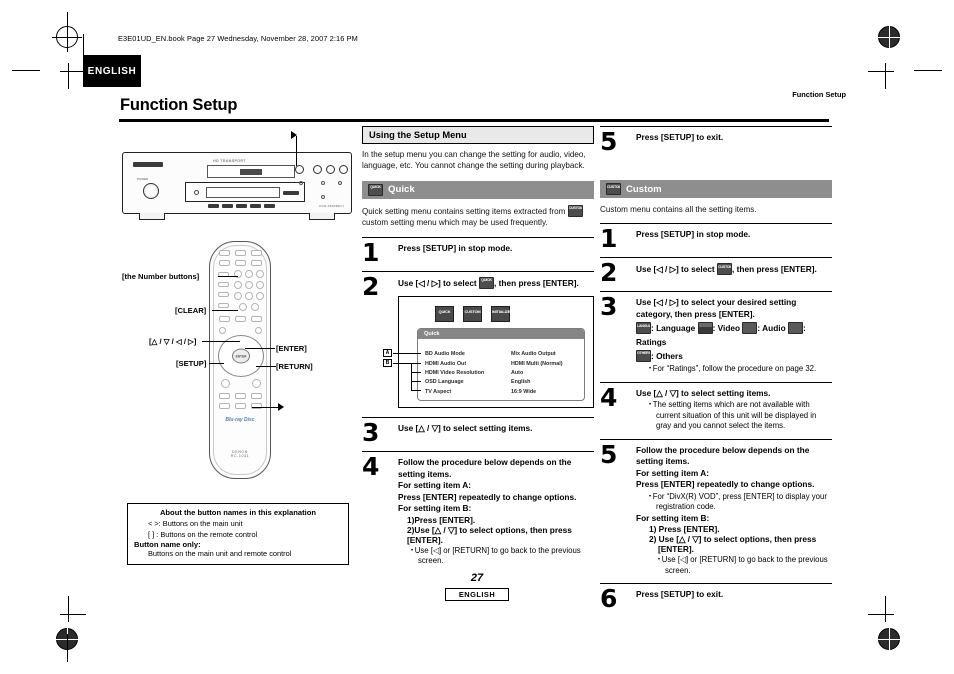  I want to click on front-panel-format-badges, so click(241, 206).